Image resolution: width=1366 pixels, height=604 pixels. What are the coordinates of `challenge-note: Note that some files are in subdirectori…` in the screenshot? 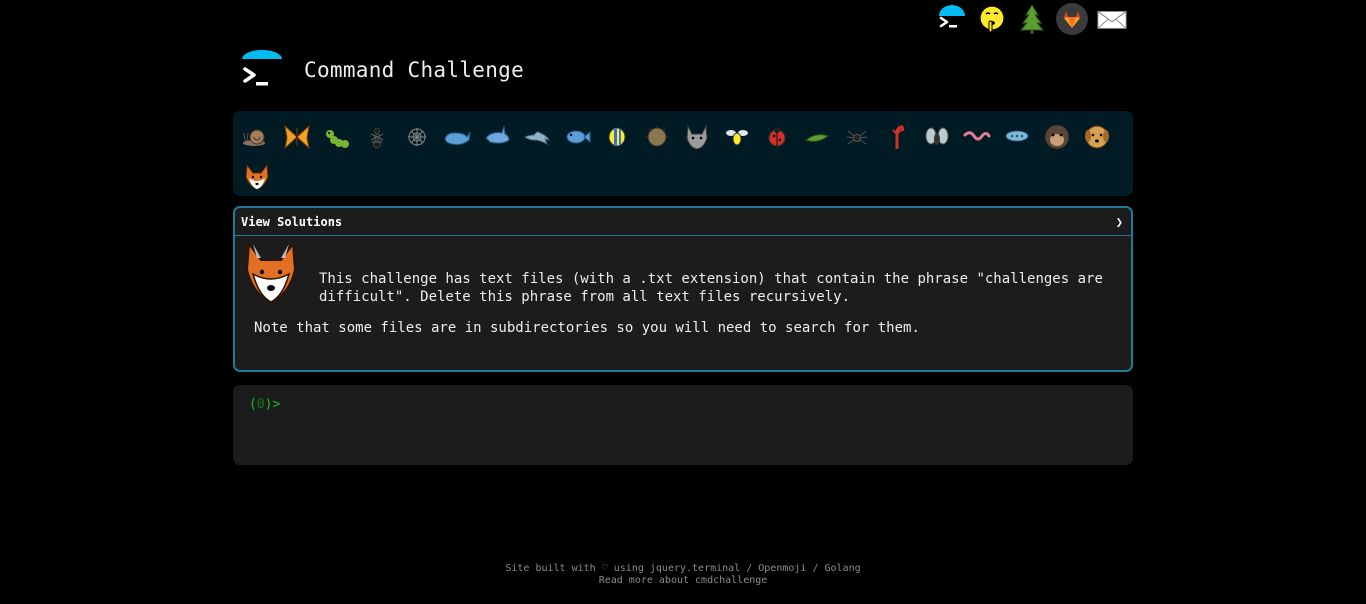 It's located at (587, 328).